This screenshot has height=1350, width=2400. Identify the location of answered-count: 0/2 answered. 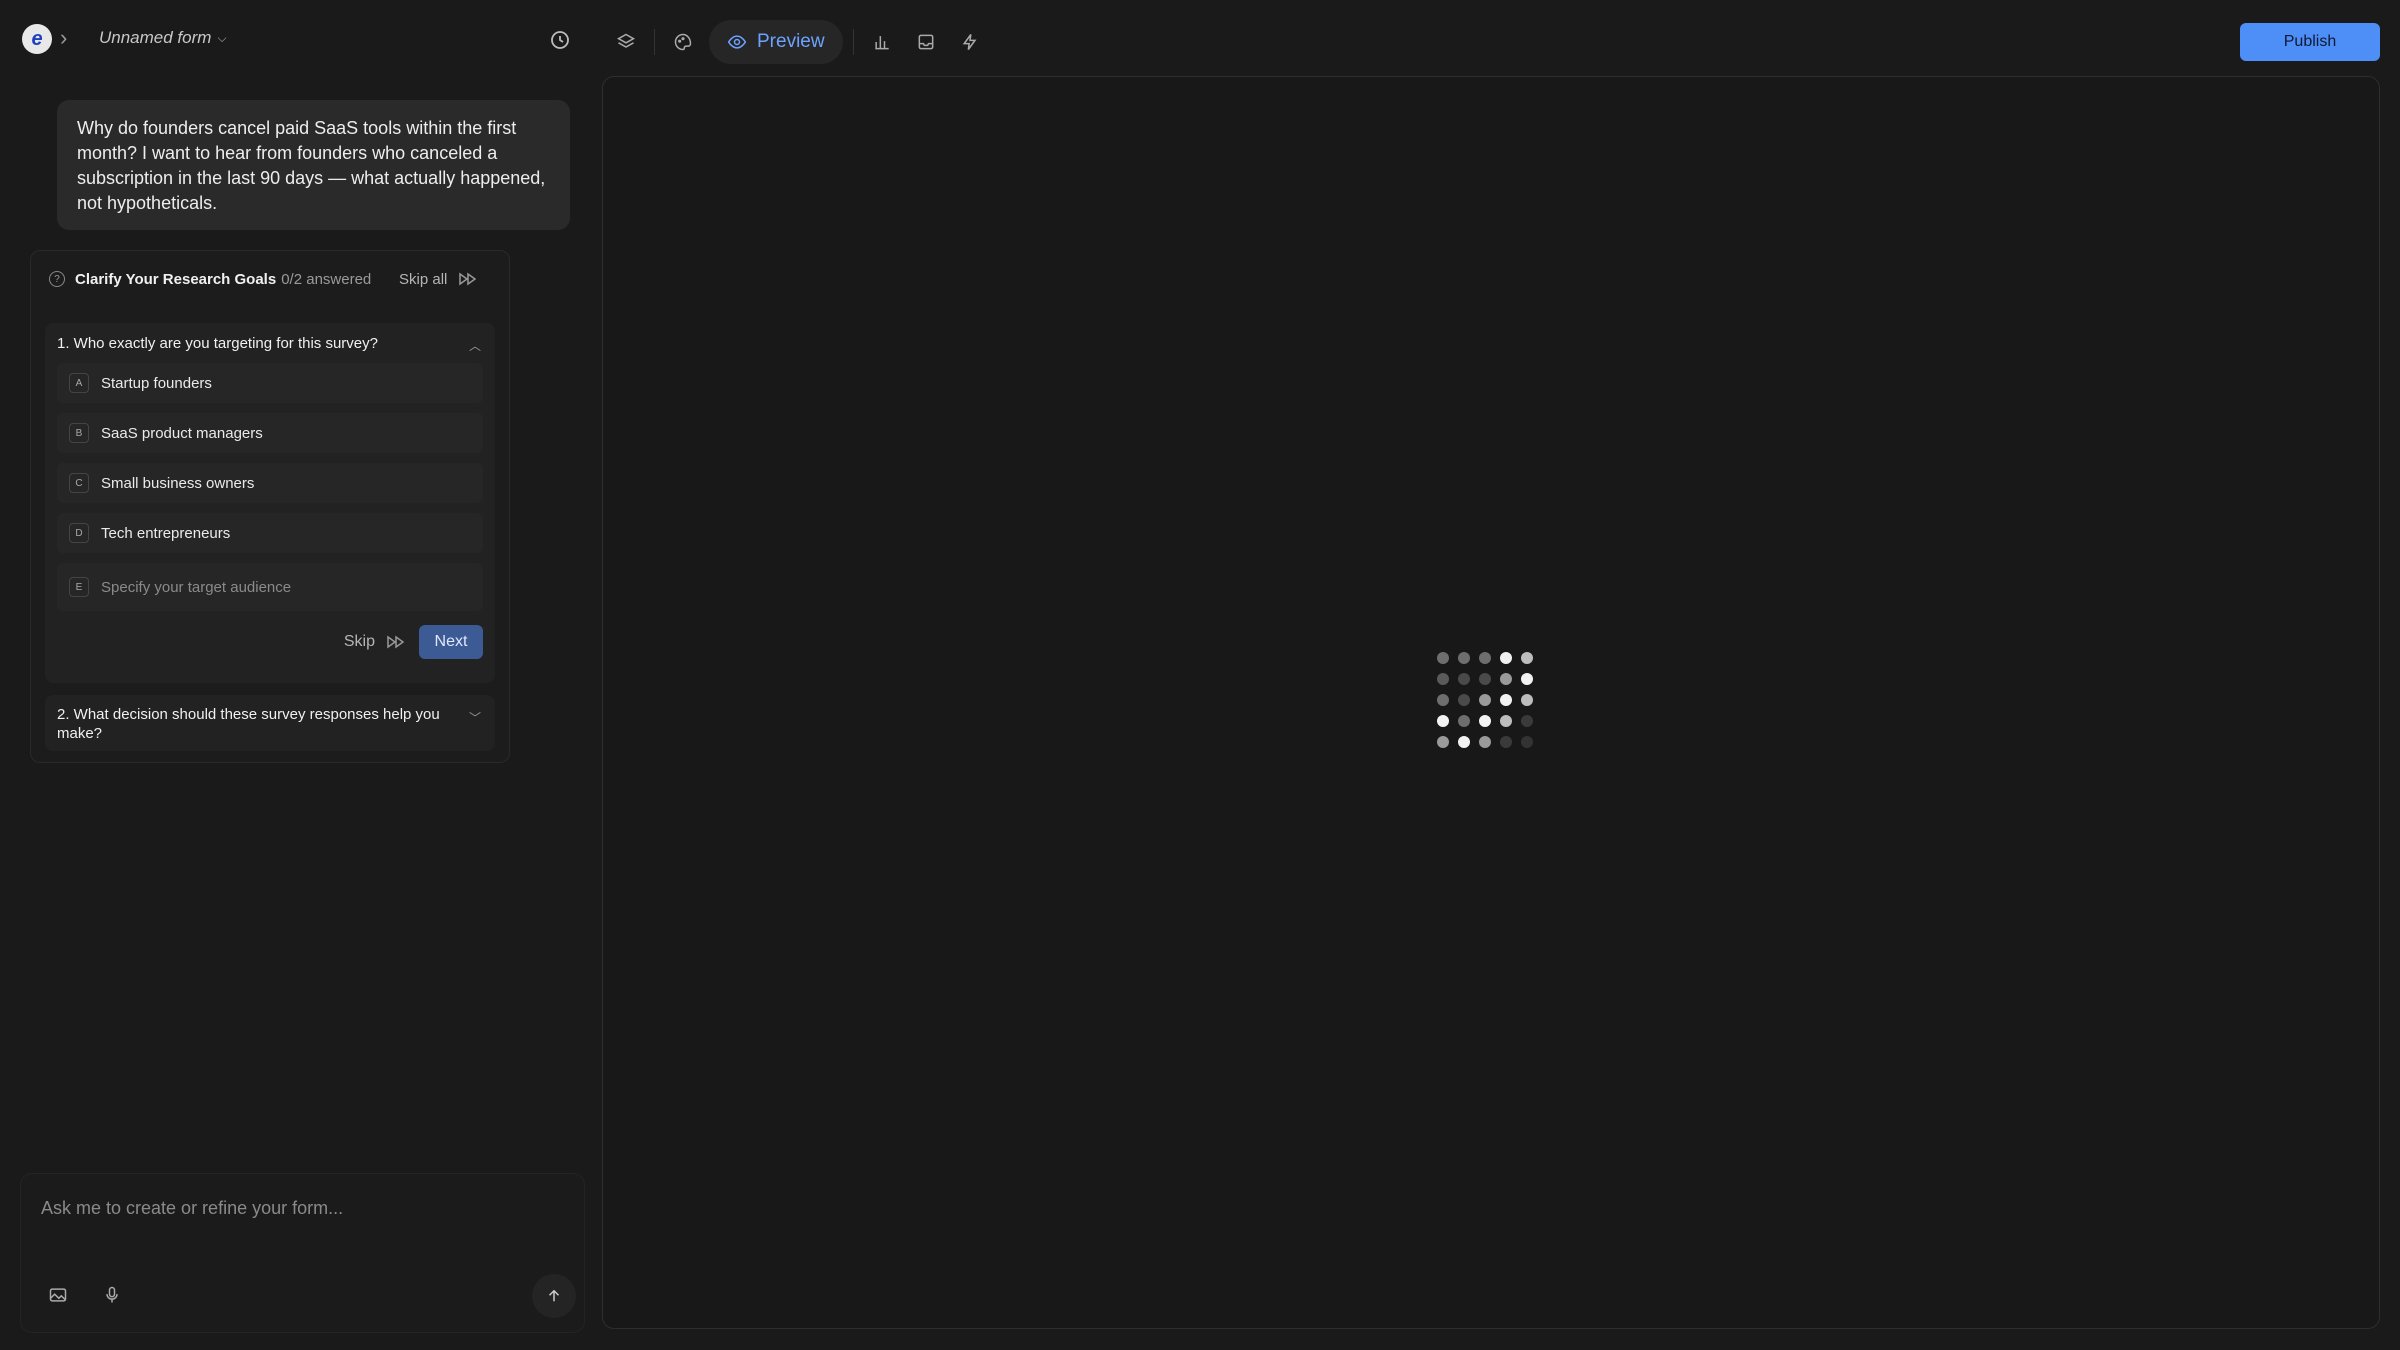
(326, 279).